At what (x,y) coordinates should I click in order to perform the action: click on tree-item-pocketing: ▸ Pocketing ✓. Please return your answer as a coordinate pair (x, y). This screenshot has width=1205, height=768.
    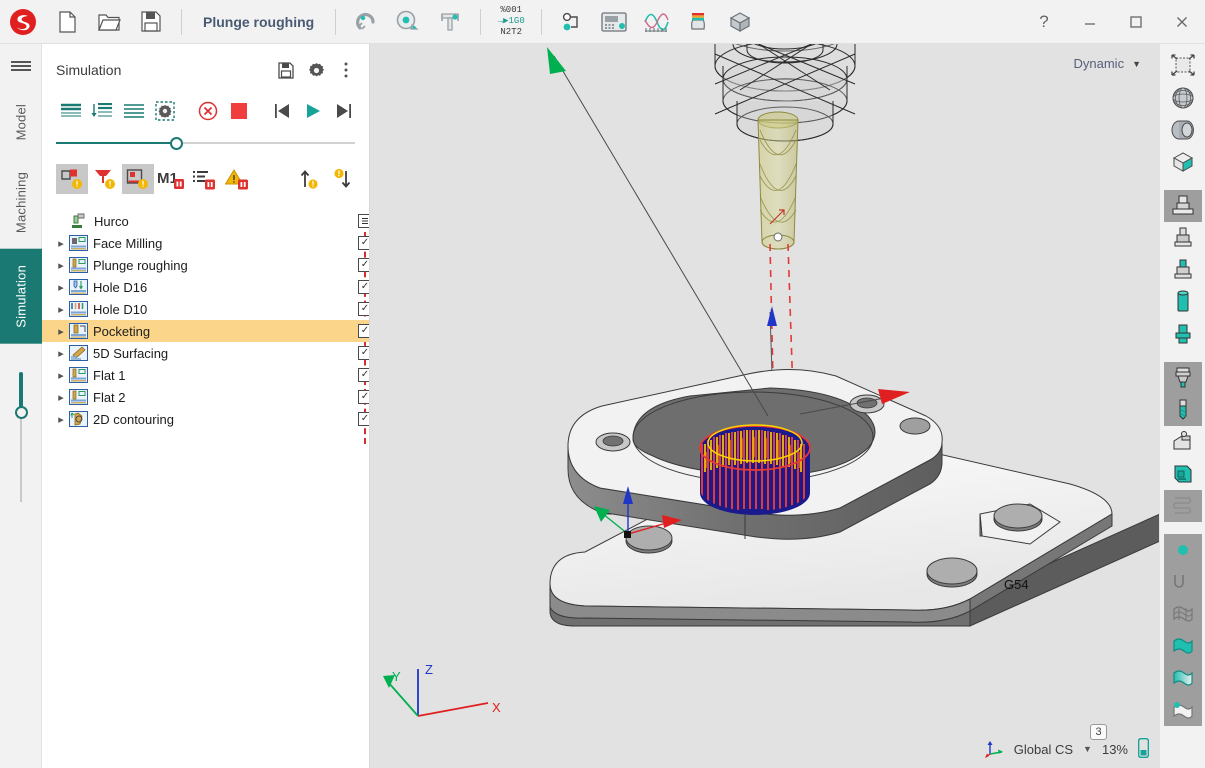
    Looking at the image, I should click on (205, 331).